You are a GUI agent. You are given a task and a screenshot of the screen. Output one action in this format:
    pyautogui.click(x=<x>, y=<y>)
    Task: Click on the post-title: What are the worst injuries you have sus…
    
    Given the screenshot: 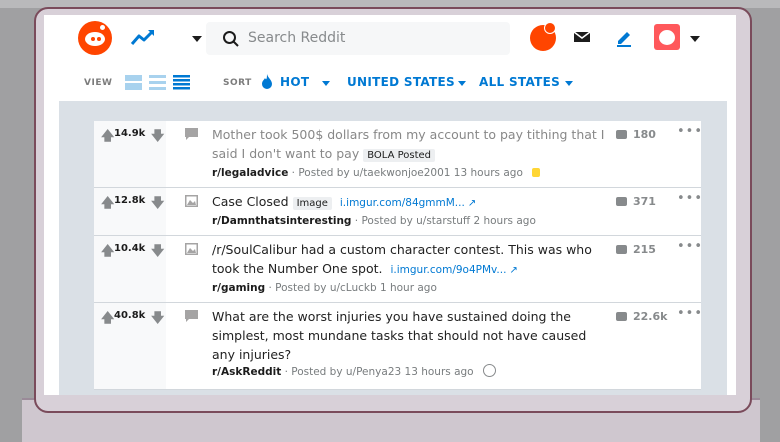 What is the action you would take?
    pyautogui.click(x=399, y=335)
    